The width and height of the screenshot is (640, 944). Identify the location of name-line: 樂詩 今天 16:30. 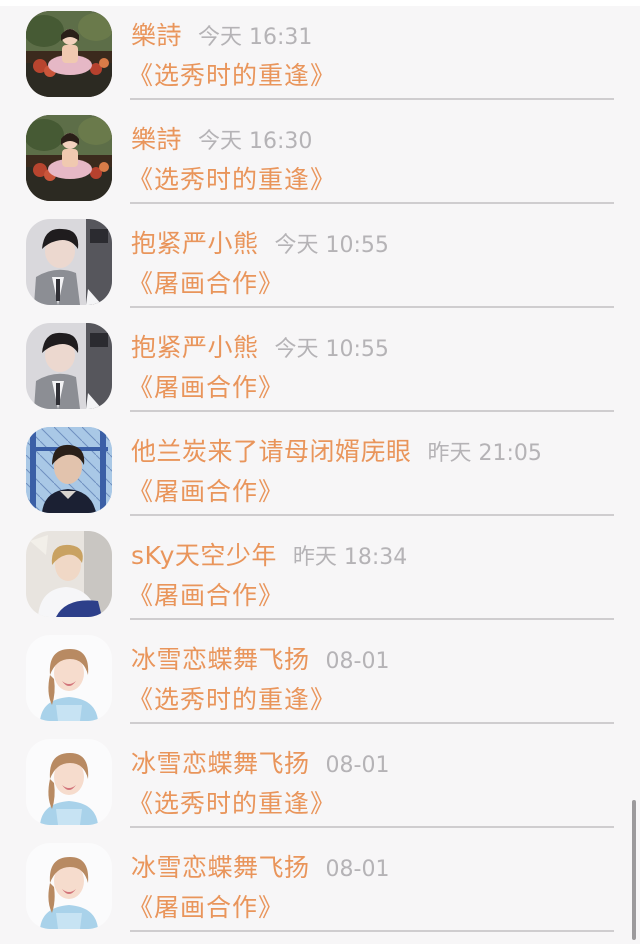
(221, 141).